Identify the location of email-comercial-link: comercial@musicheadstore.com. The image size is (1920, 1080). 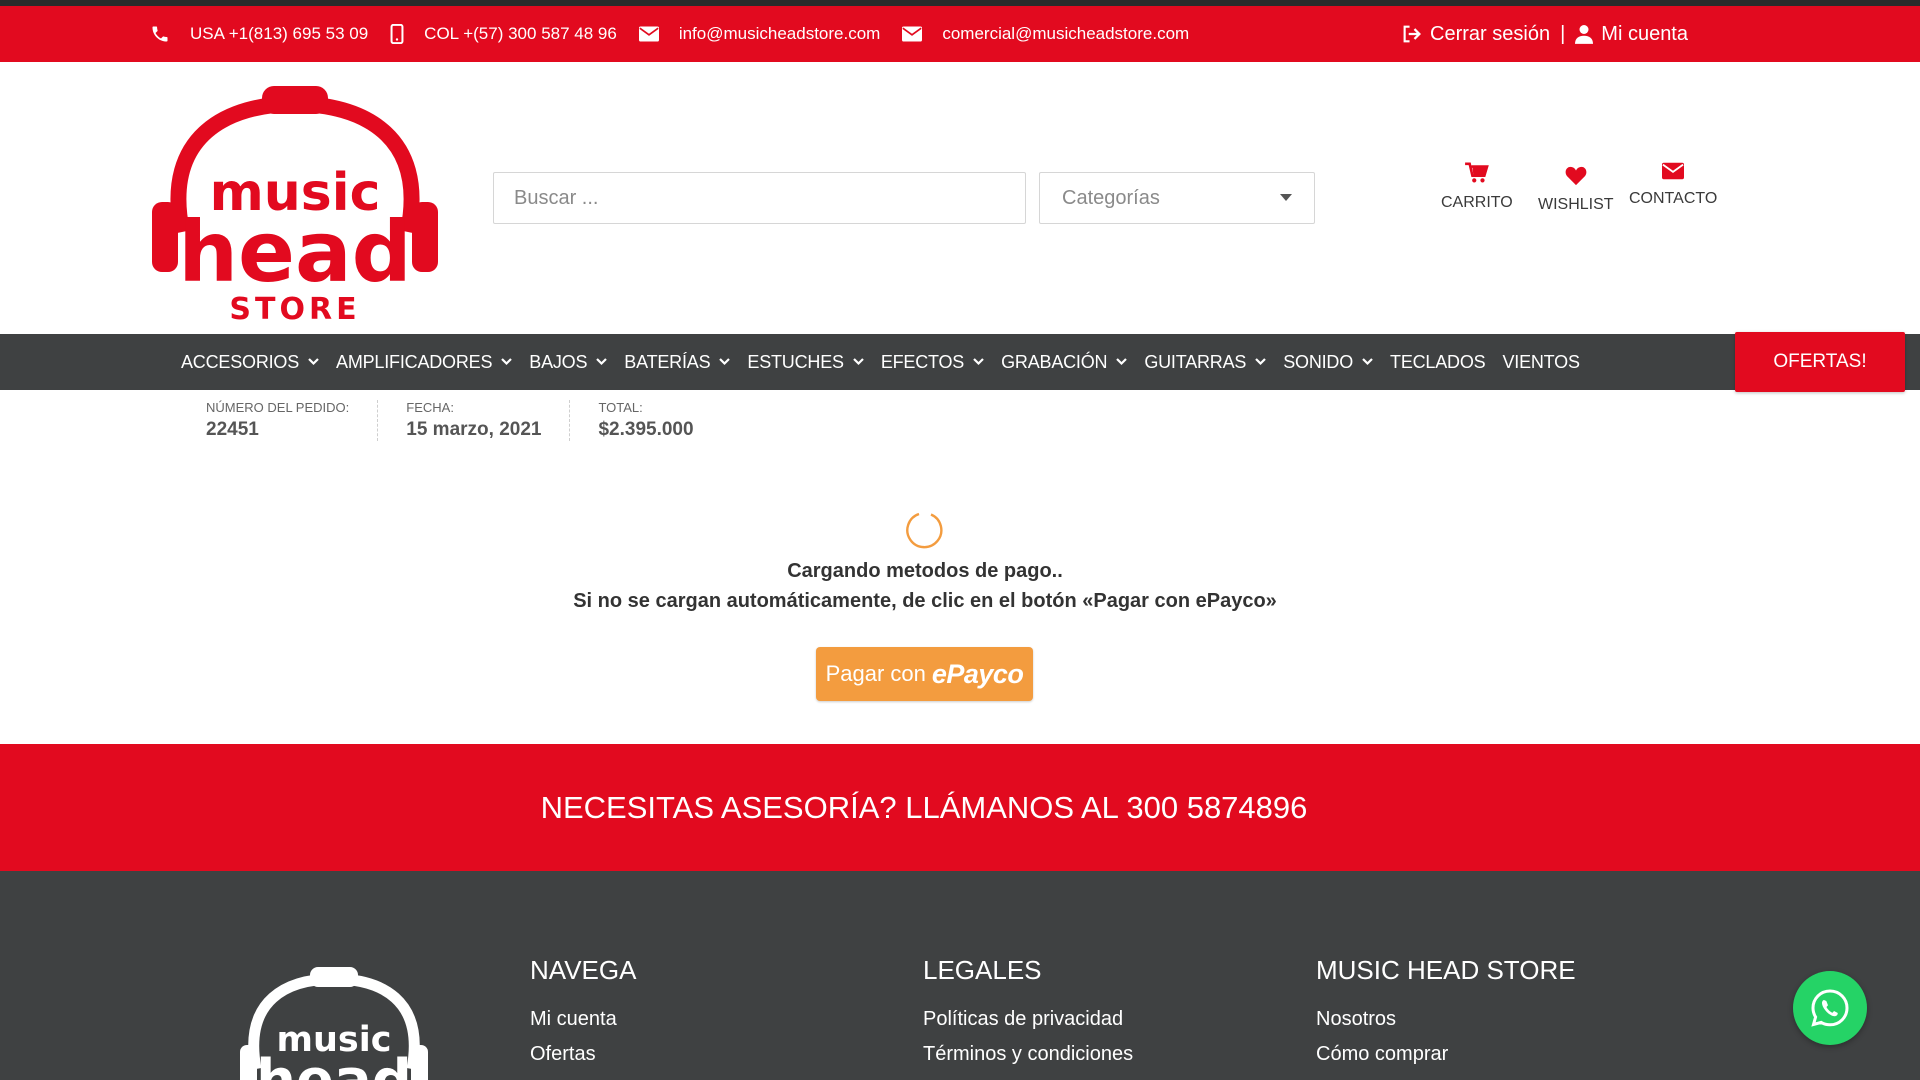
(1045, 34).